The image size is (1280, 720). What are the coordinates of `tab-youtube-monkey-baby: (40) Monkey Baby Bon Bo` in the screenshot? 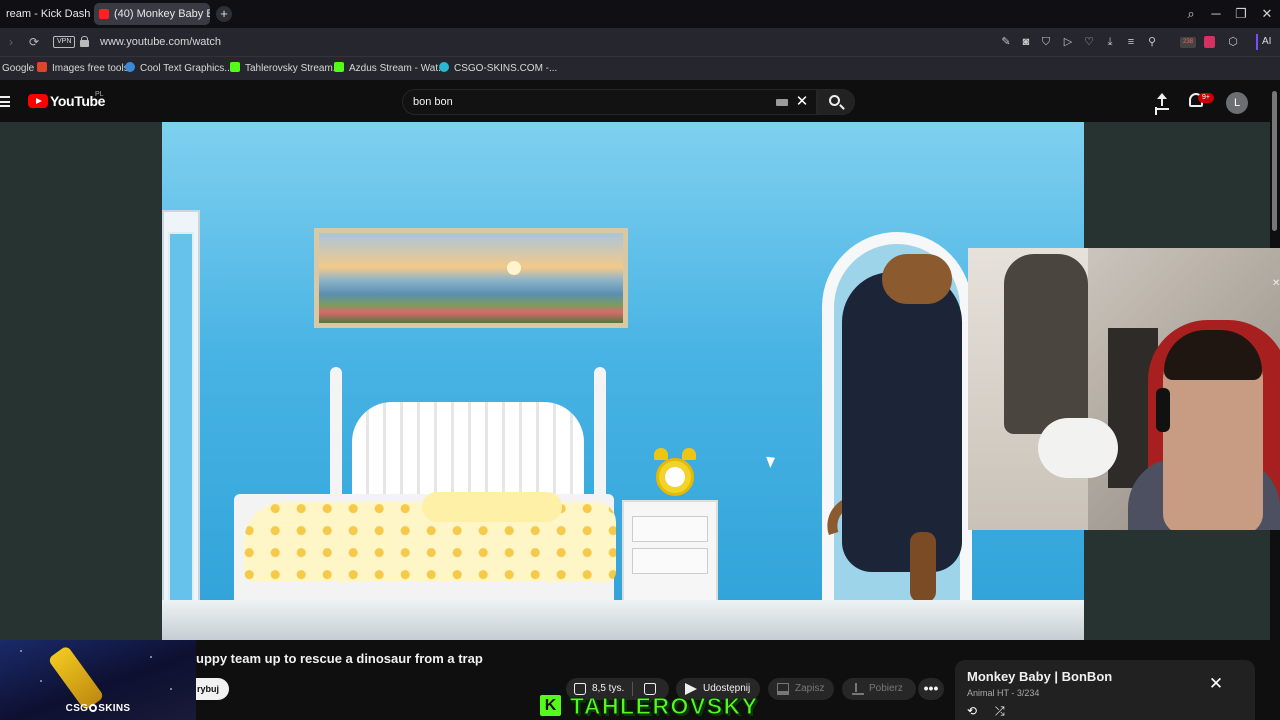 It's located at (152, 14).